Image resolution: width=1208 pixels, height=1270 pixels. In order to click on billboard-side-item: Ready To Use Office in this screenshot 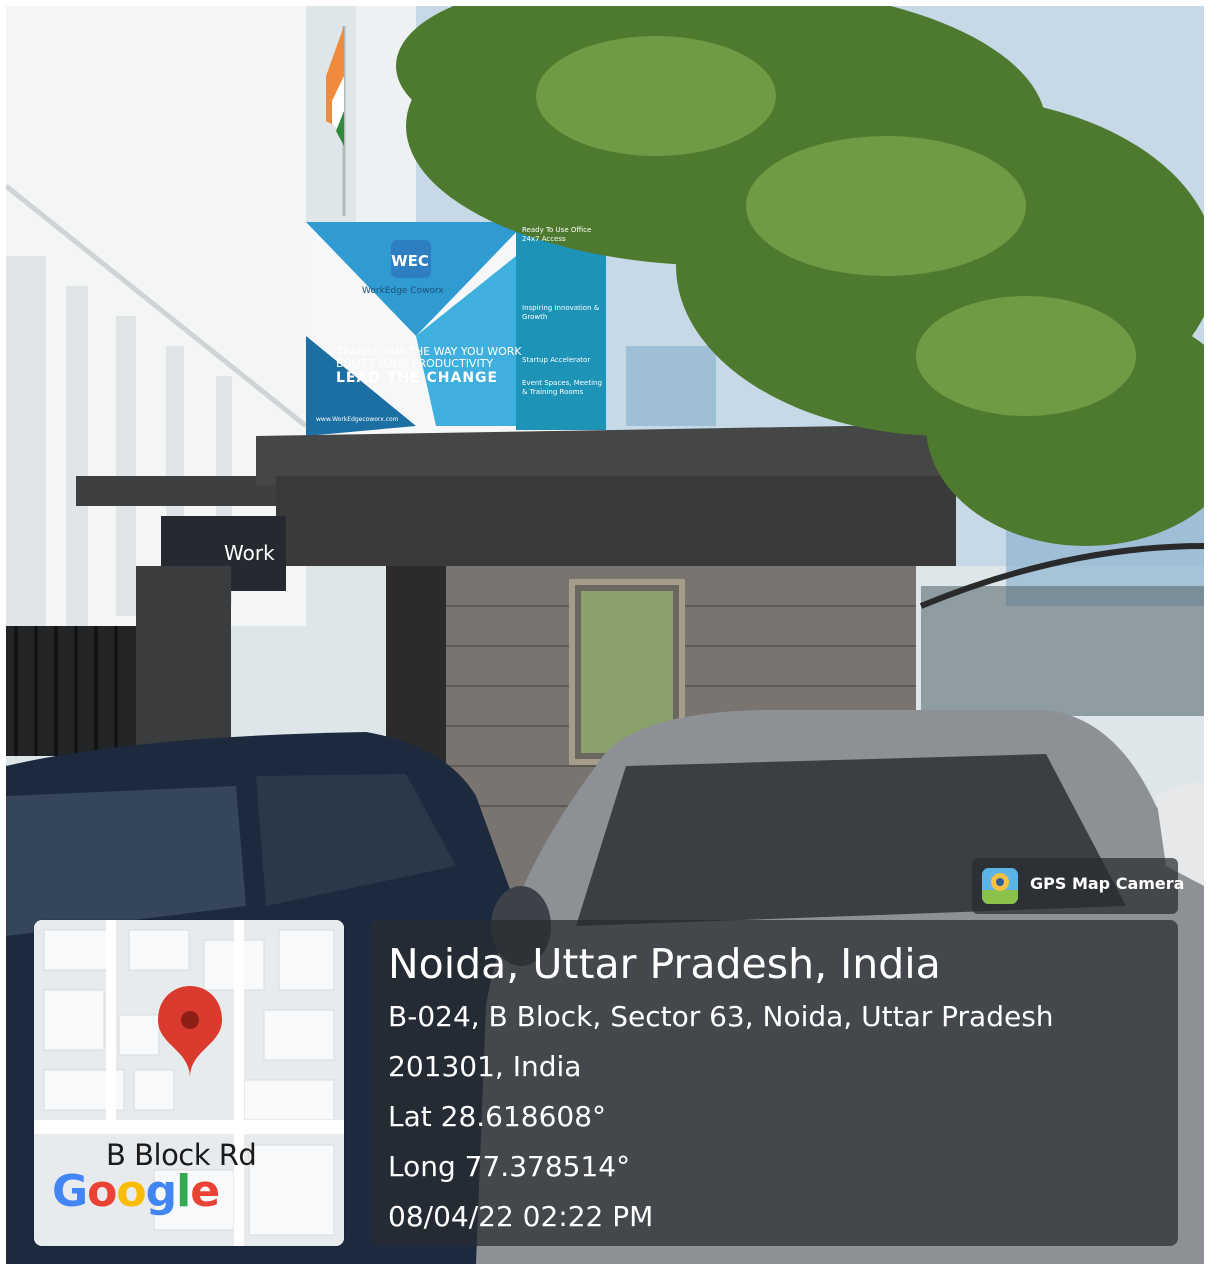, I will do `click(557, 230)`.